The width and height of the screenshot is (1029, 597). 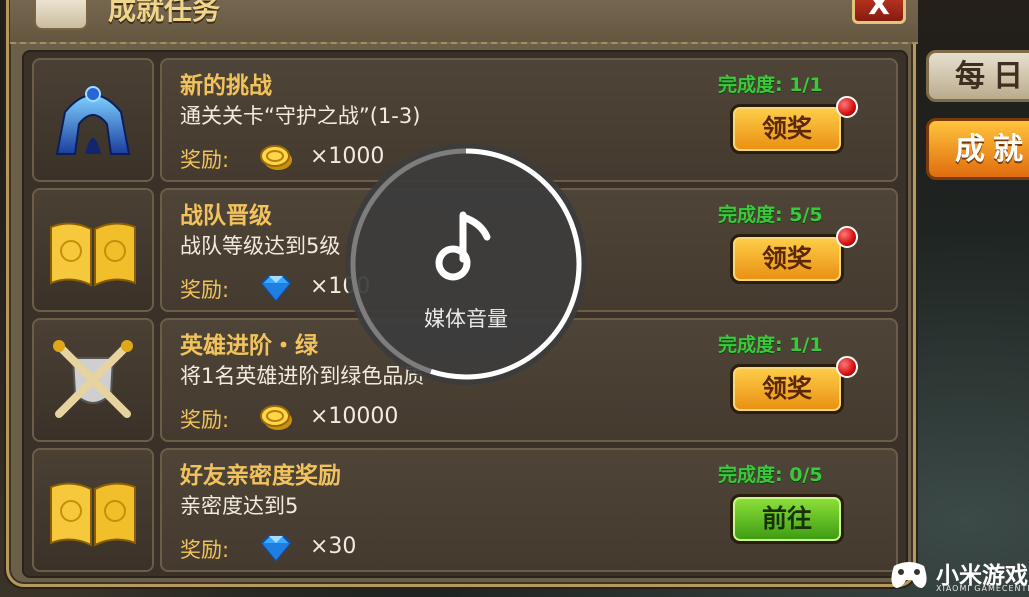 I want to click on scroll-icon, so click(x=61, y=15).